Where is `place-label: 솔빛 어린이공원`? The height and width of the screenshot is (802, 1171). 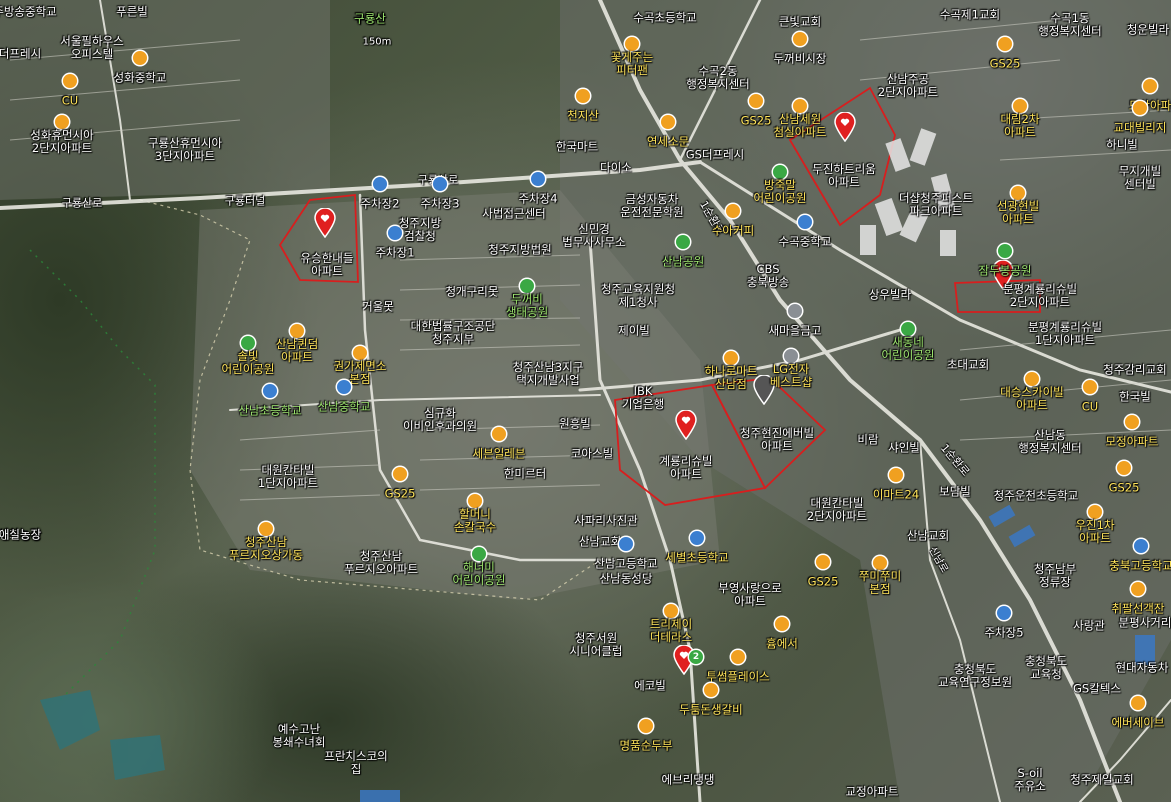
place-label: 솔빛 어린이공원 is located at coordinates (248, 363).